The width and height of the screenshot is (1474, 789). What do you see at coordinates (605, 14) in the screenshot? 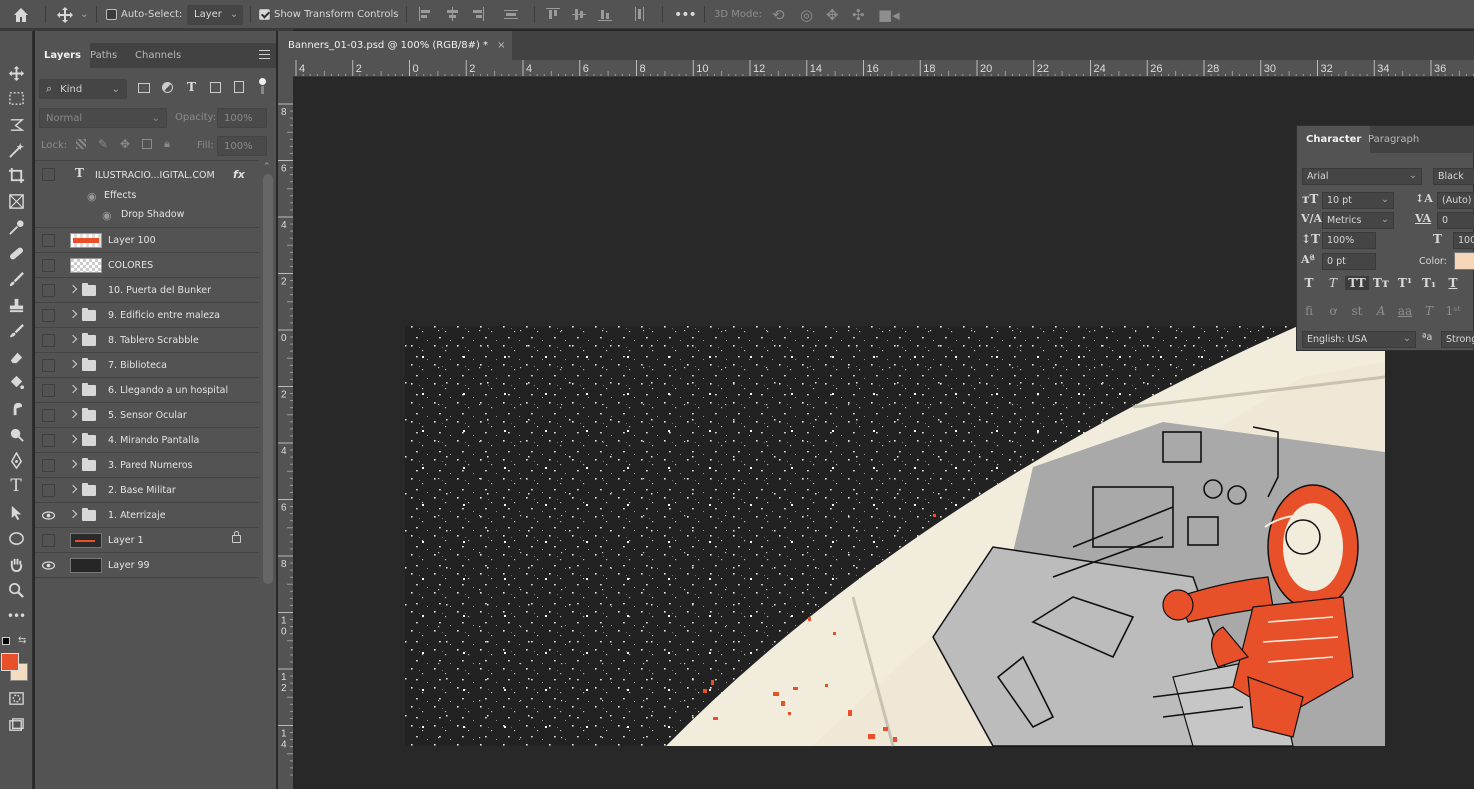
I see `align-bottom-icon` at bounding box center [605, 14].